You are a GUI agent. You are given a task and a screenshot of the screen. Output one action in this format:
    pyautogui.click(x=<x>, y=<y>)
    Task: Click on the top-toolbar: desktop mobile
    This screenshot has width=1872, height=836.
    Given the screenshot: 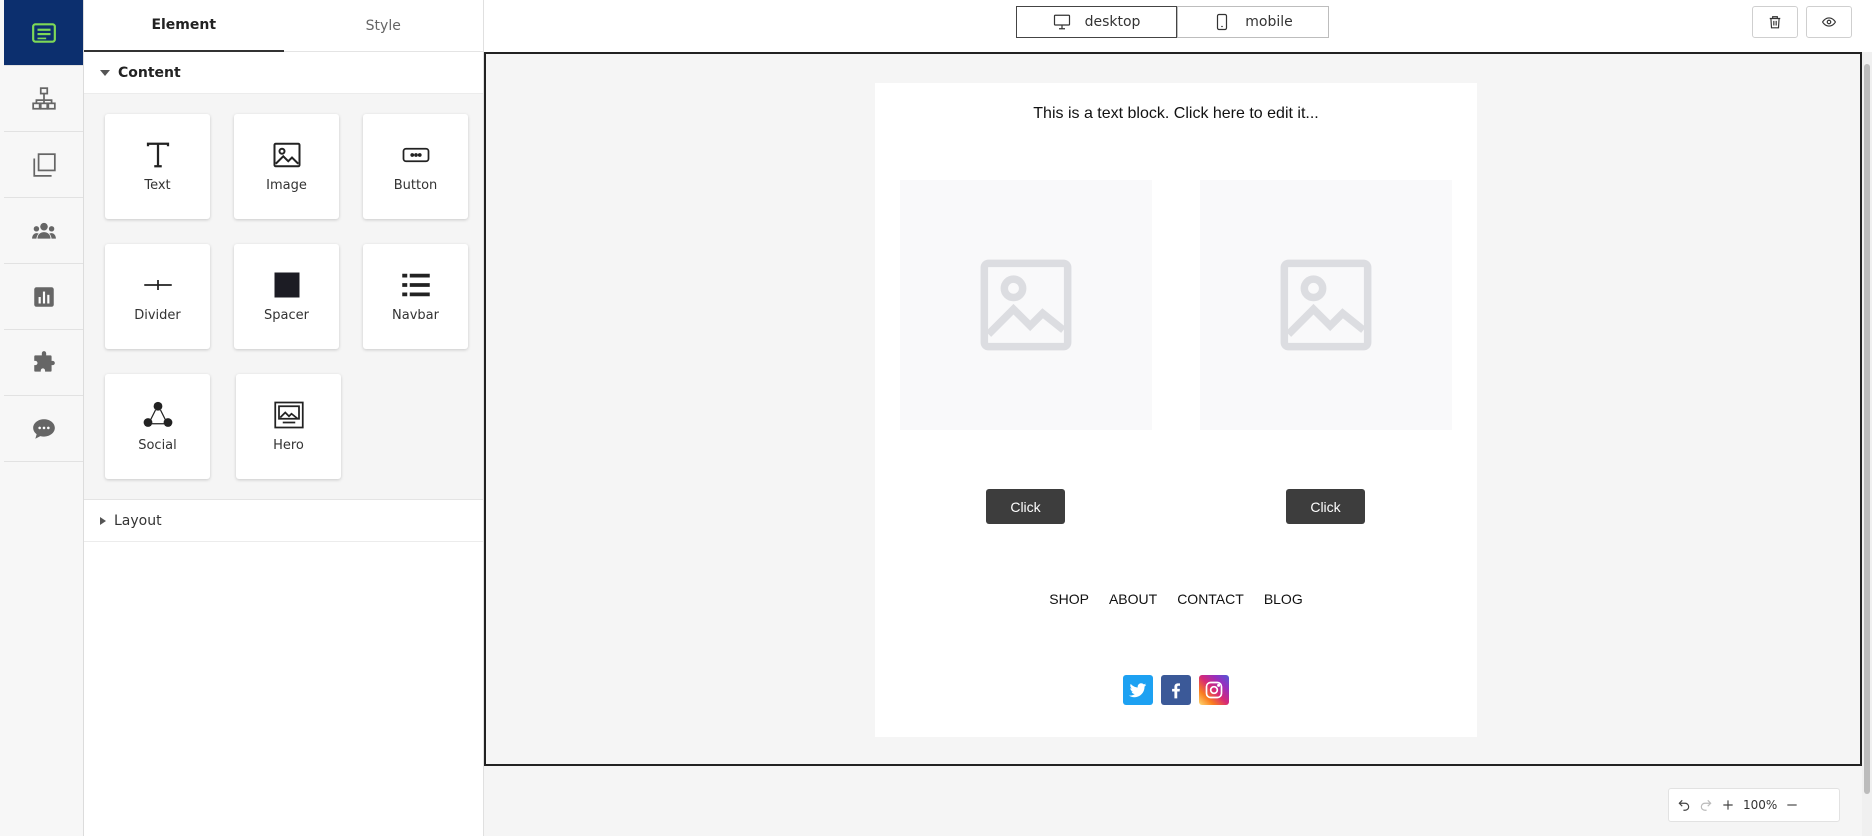 What is the action you would take?
    pyautogui.click(x=1178, y=26)
    